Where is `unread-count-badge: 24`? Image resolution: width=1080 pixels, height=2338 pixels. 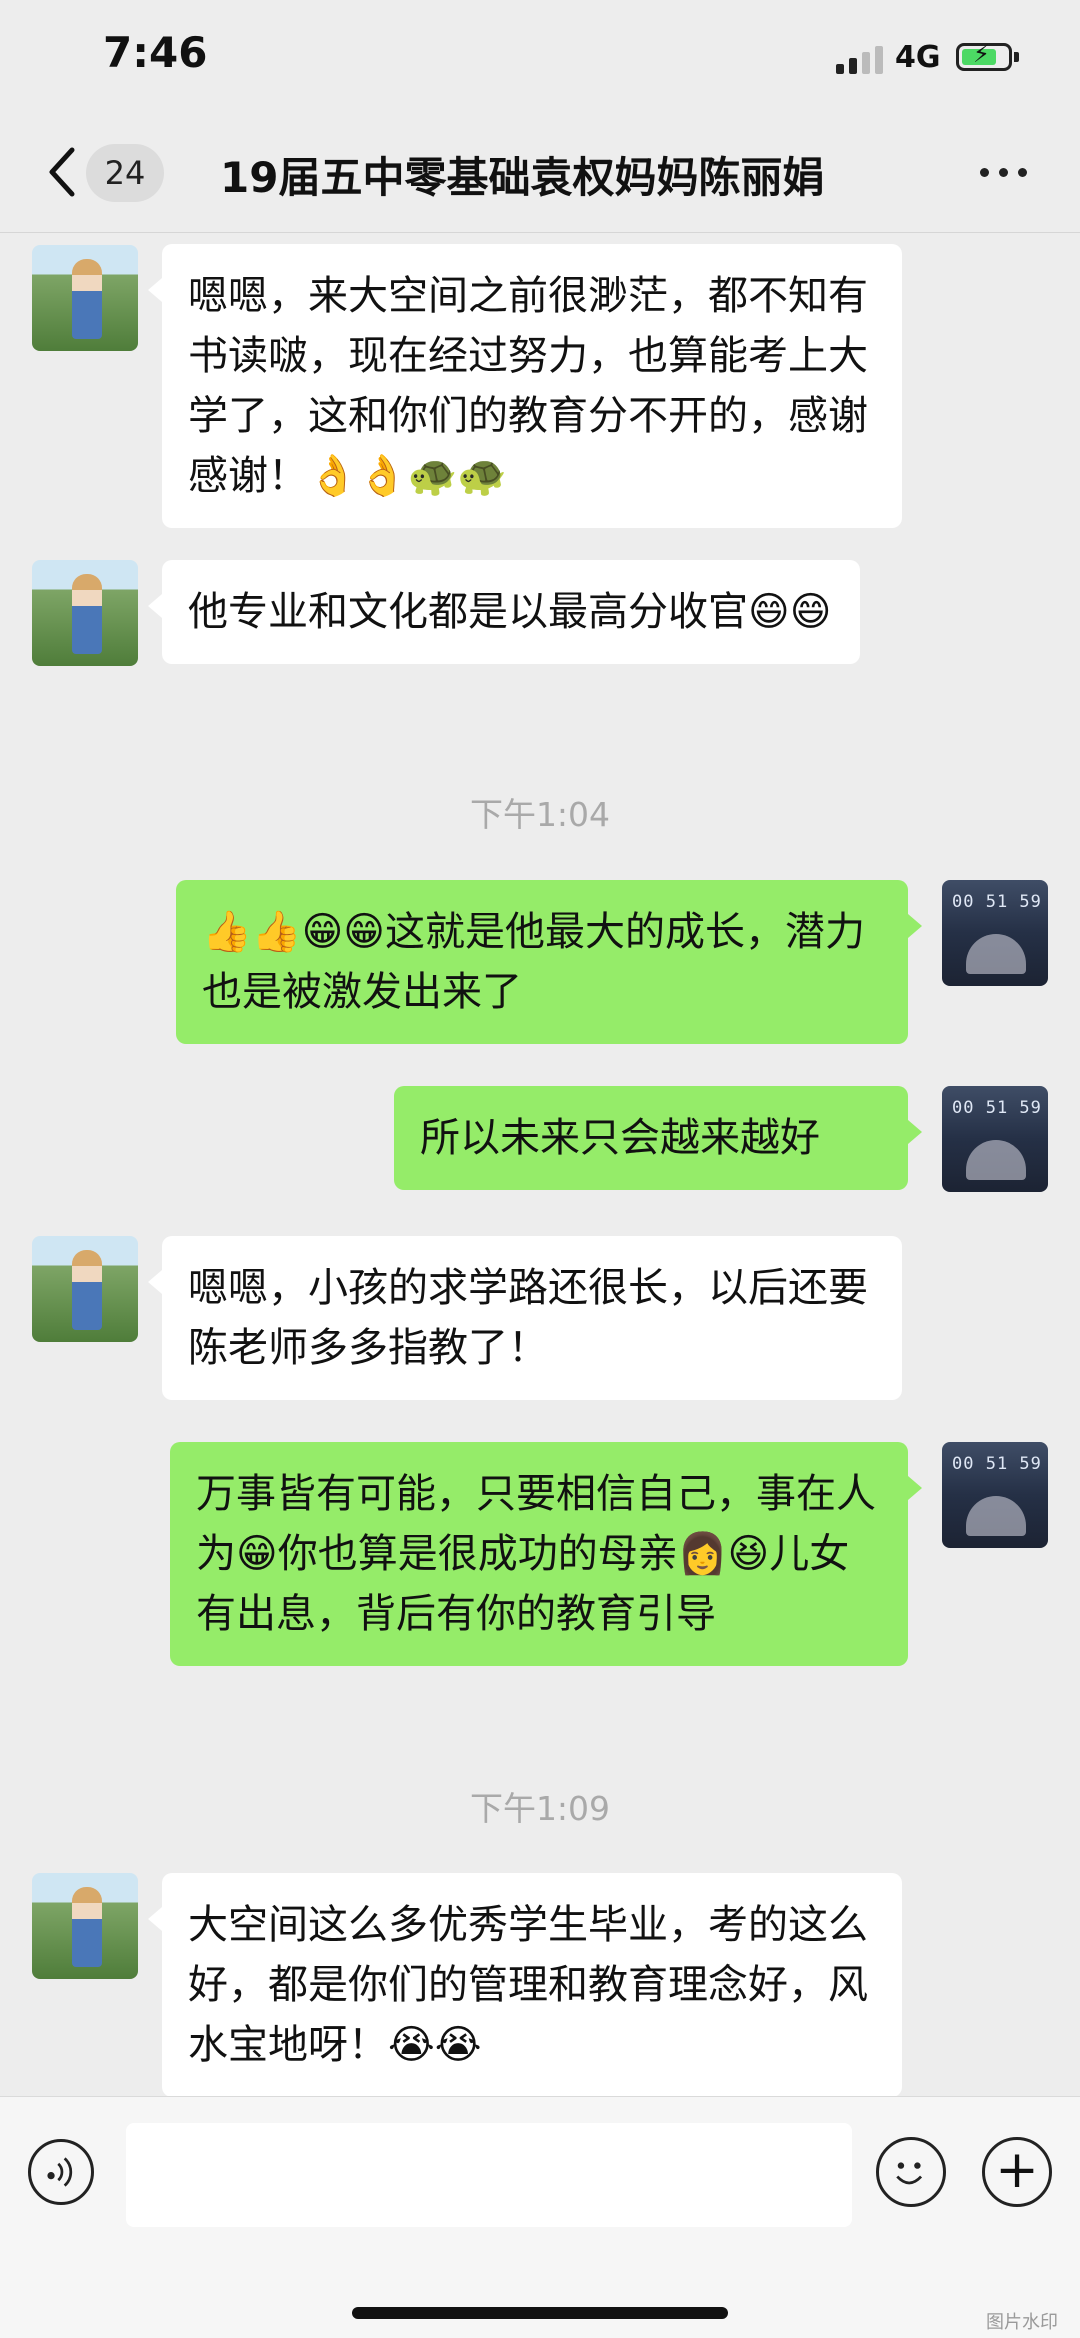 unread-count-badge: 24 is located at coordinates (125, 173).